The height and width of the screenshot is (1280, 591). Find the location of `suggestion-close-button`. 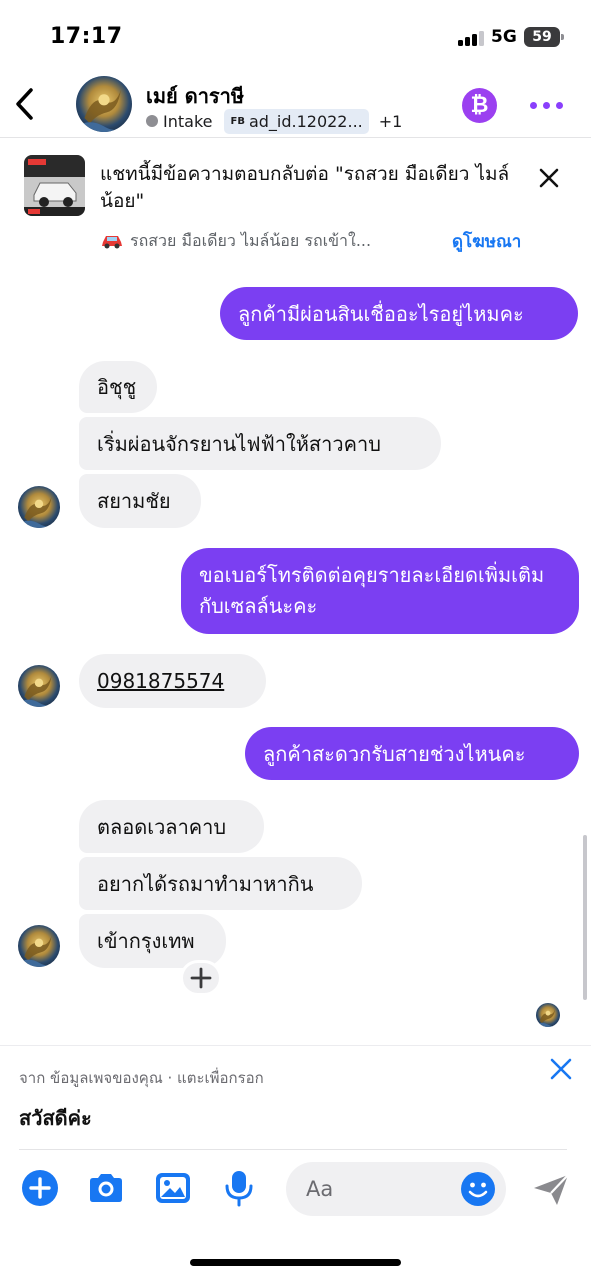

suggestion-close-button is located at coordinates (561, 1069).